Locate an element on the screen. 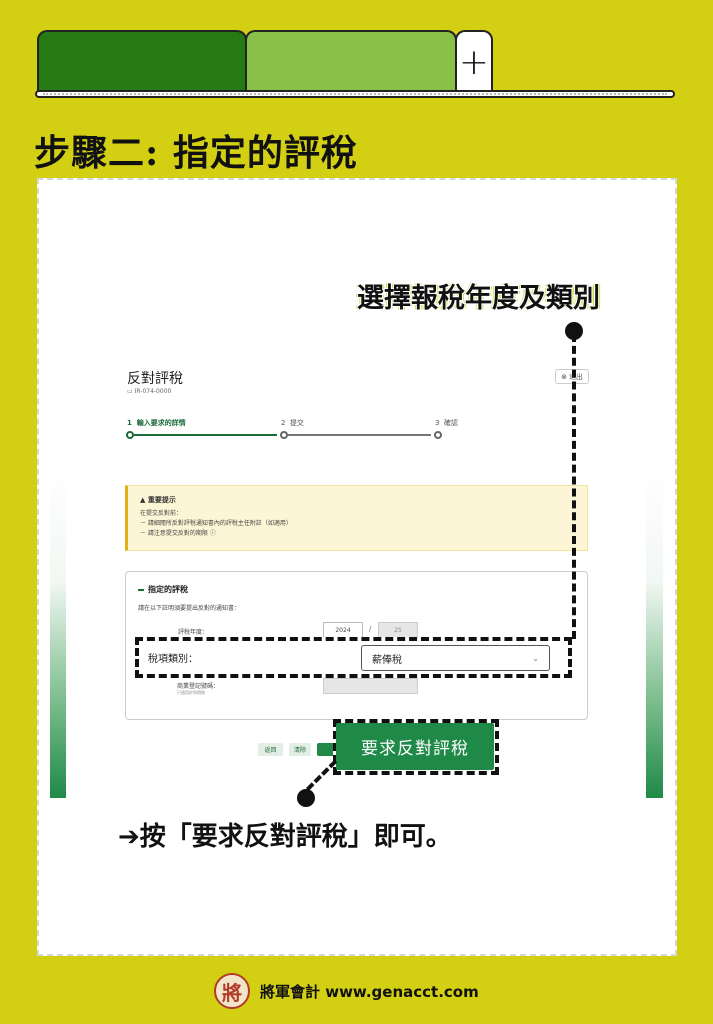  step-progress-line is located at coordinates (205, 435).